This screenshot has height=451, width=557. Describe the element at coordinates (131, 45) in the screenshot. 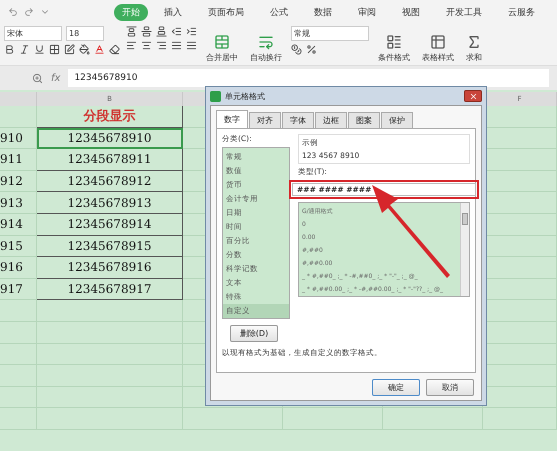

I see `align-left-icon` at that location.